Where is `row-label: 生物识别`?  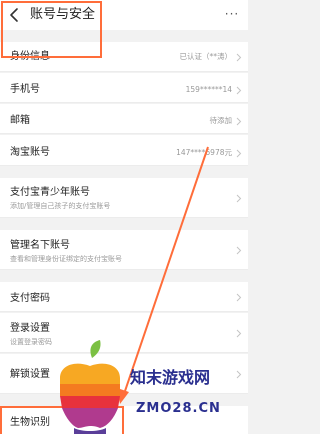
row-label: 生物识别 is located at coordinates (30, 422).